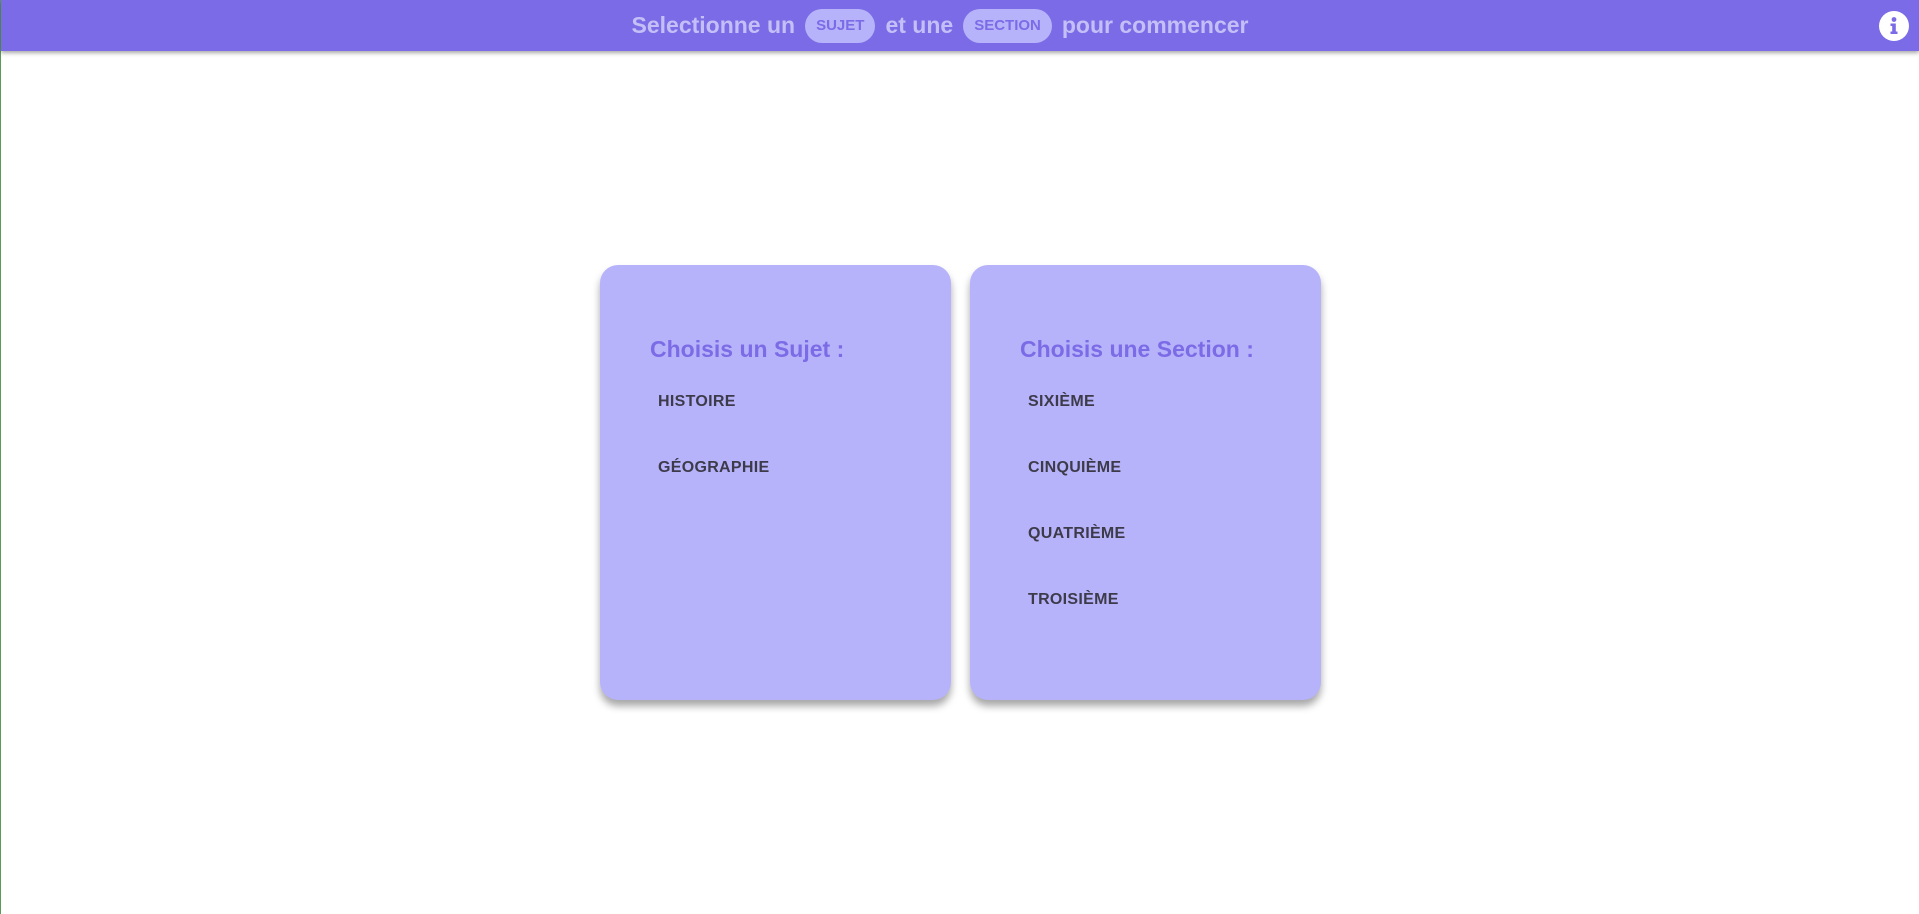 Image resolution: width=1919 pixels, height=914 pixels. What do you see at coordinates (1170, 490) in the screenshot?
I see `section-option-cinquieme: CINQUIÈME` at bounding box center [1170, 490].